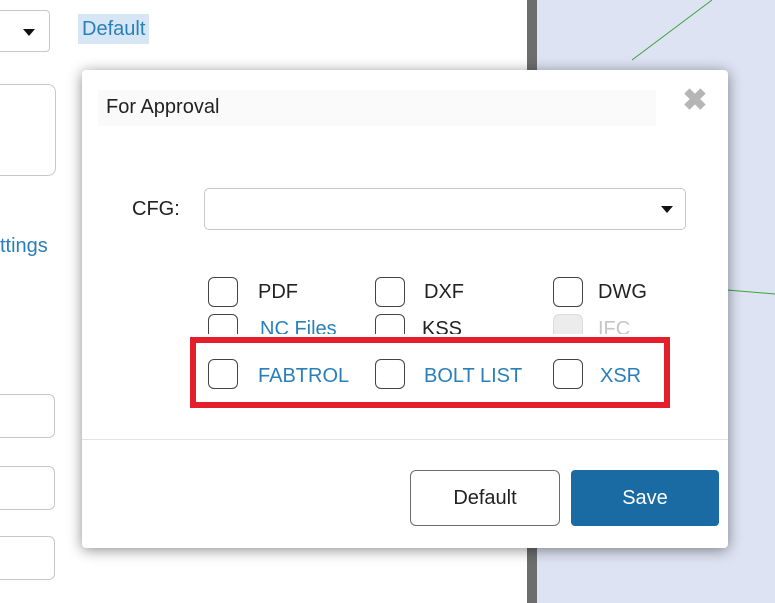 This screenshot has height=603, width=775. I want to click on cfg-label: CFG:, so click(156, 209).